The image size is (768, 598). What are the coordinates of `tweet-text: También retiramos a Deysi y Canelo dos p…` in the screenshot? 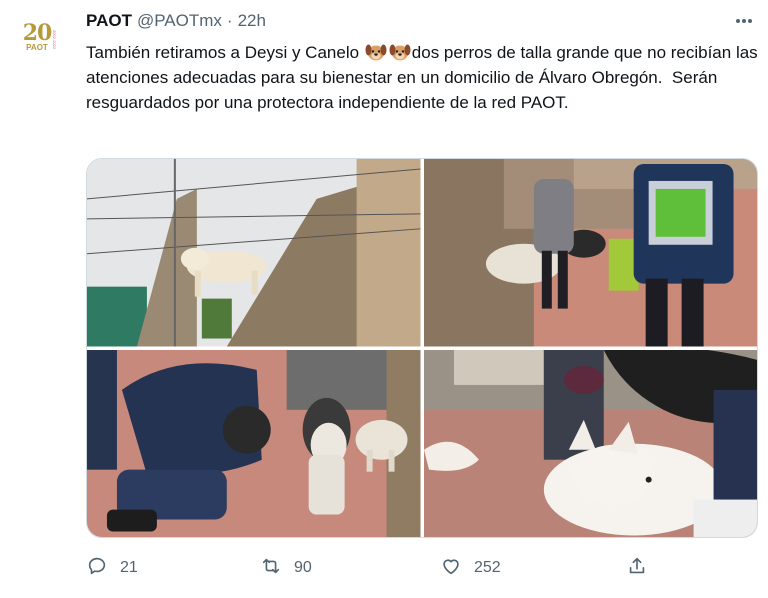 It's located at (424, 77).